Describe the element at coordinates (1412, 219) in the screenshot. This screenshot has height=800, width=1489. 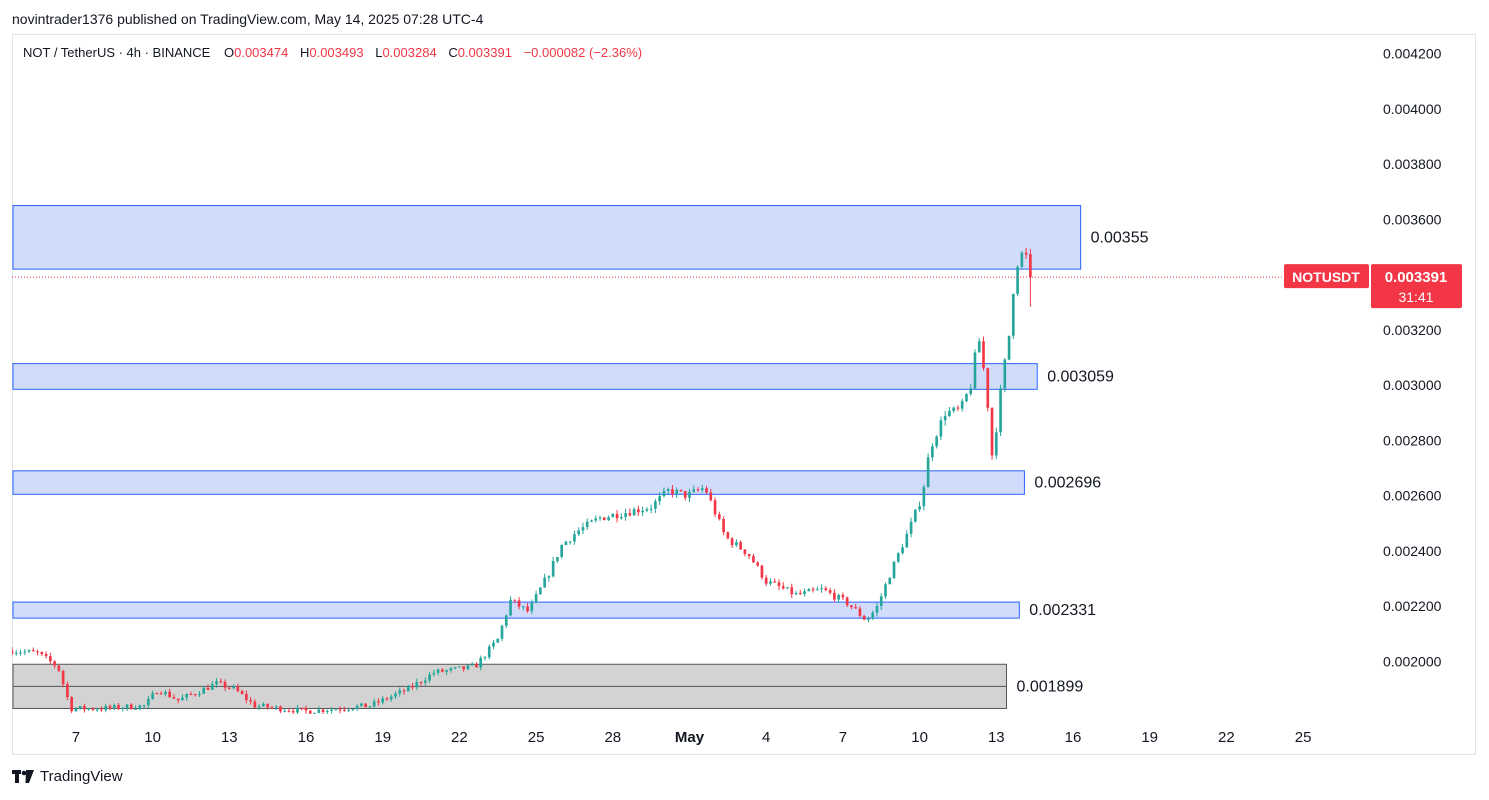
I see `y-tick-label: 0.003600` at that location.